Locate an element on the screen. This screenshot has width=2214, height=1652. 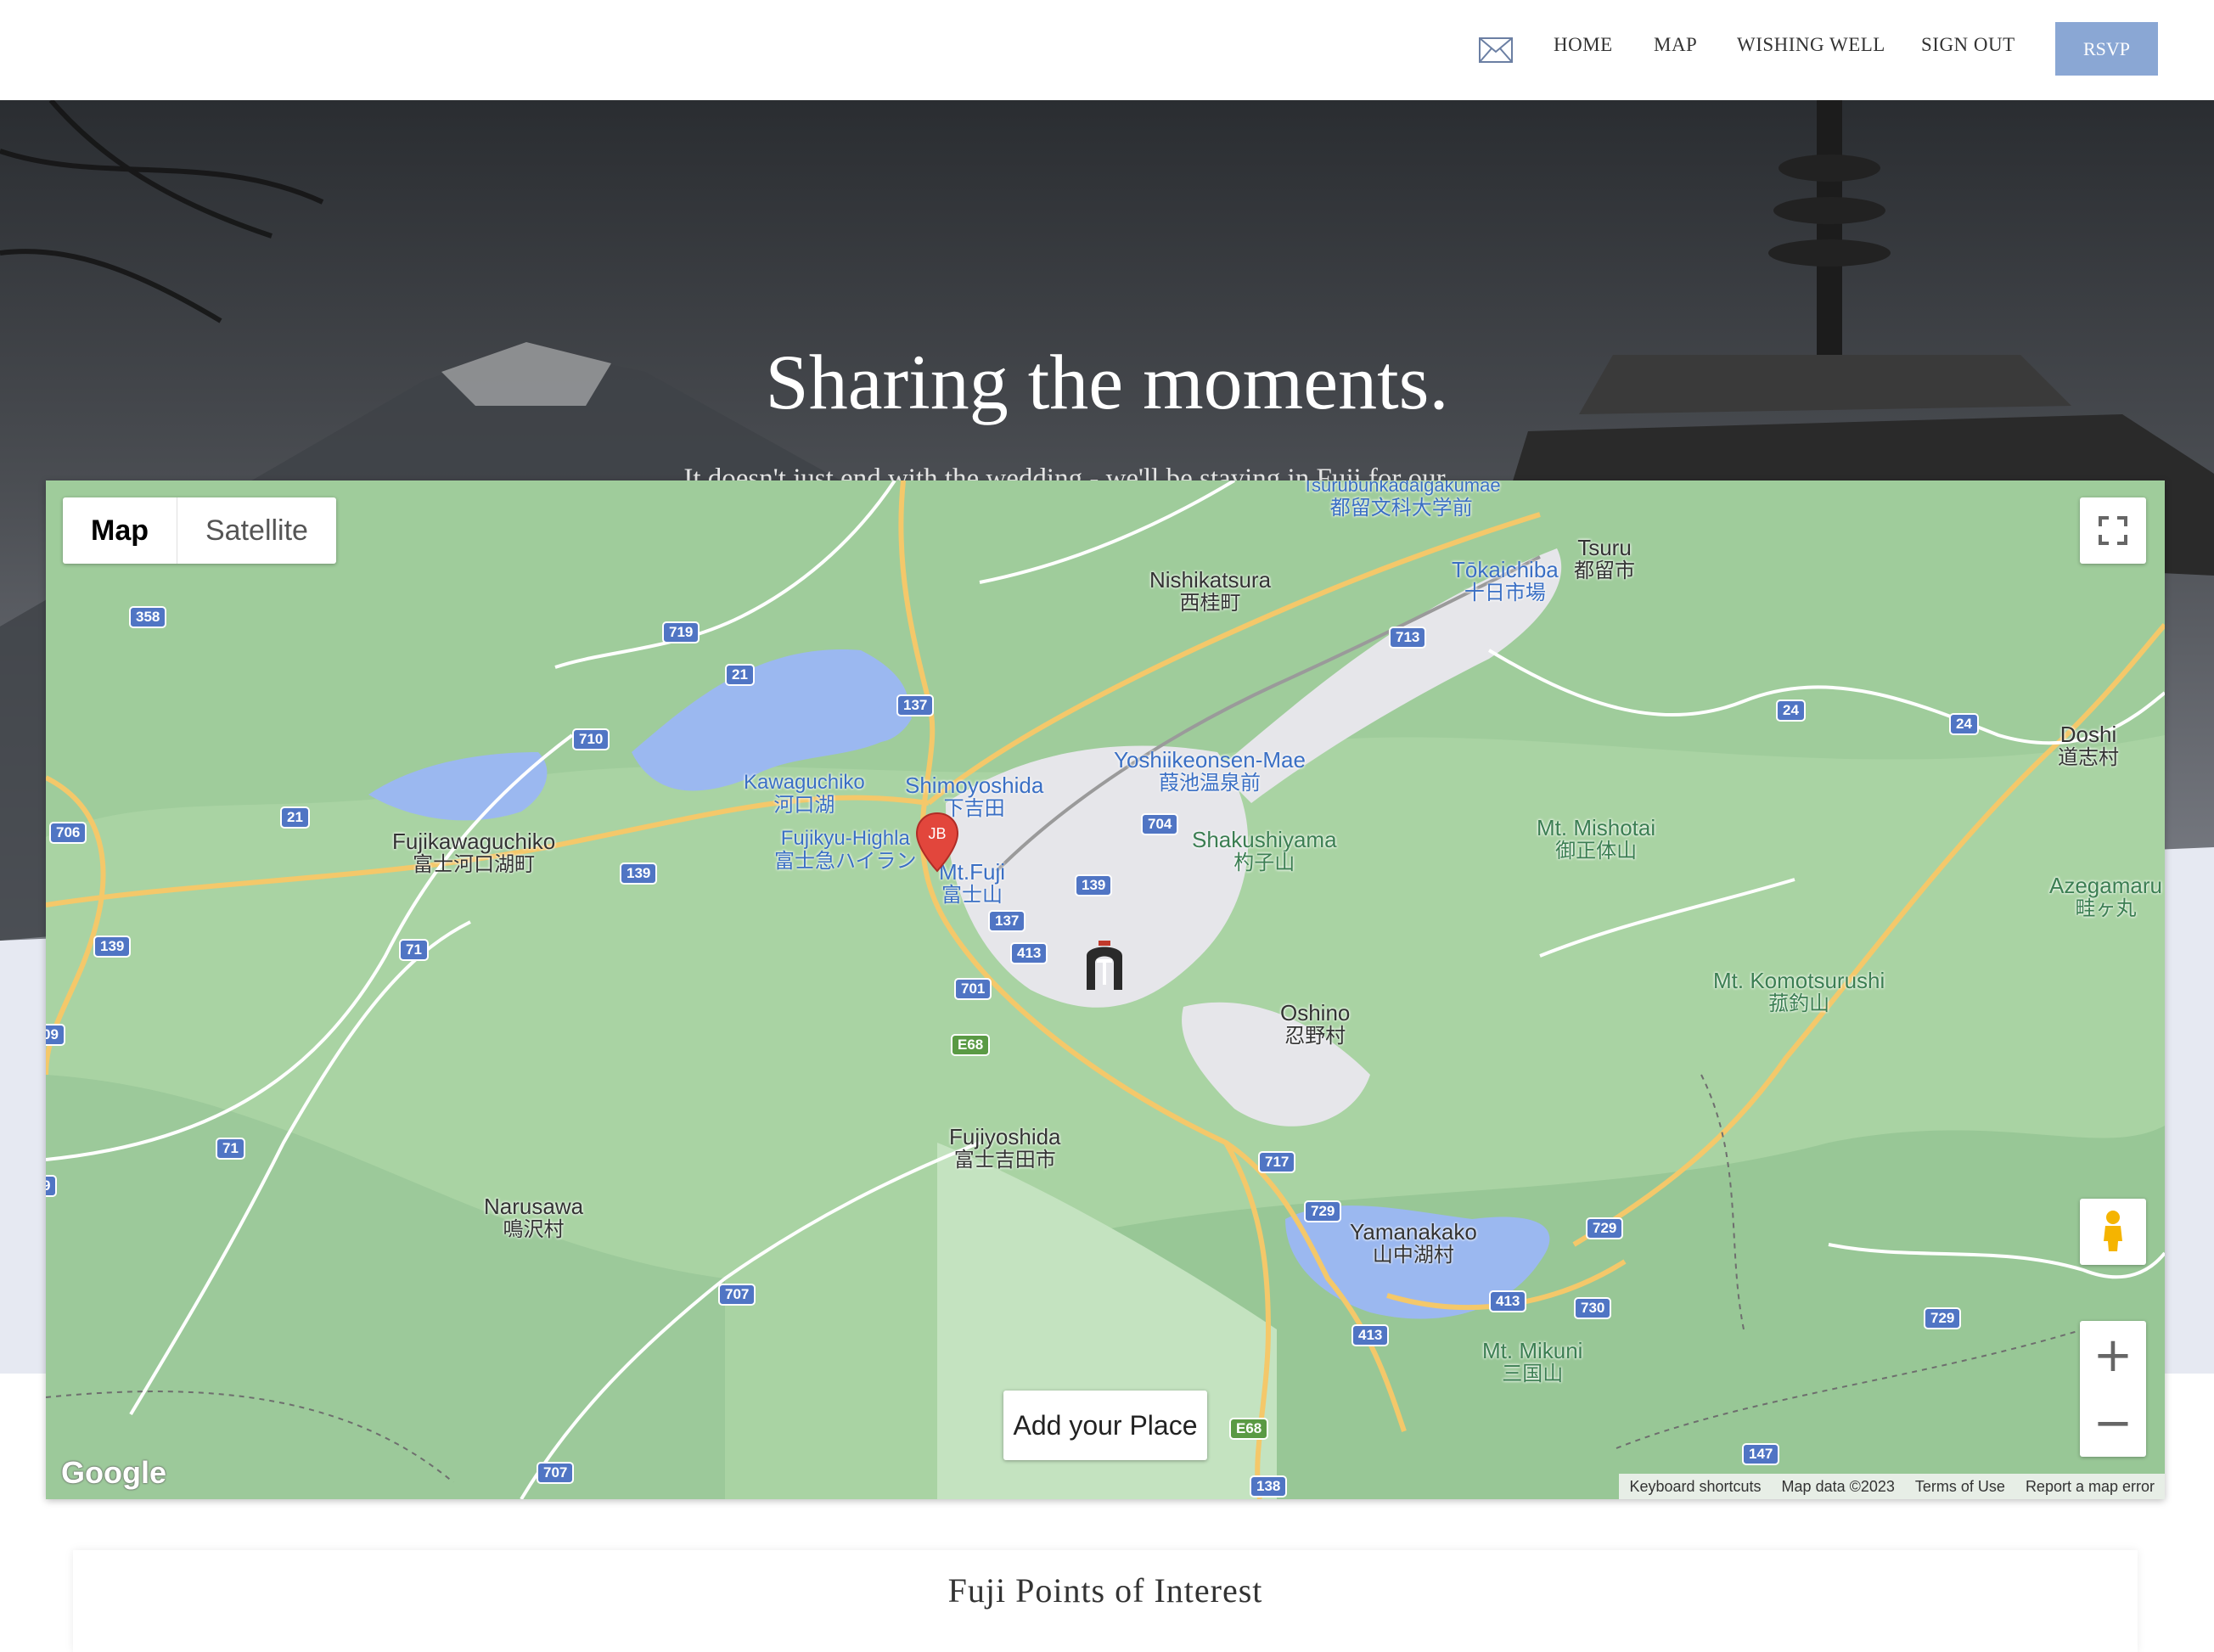
map-type-map-button: Map is located at coordinates (120, 530).